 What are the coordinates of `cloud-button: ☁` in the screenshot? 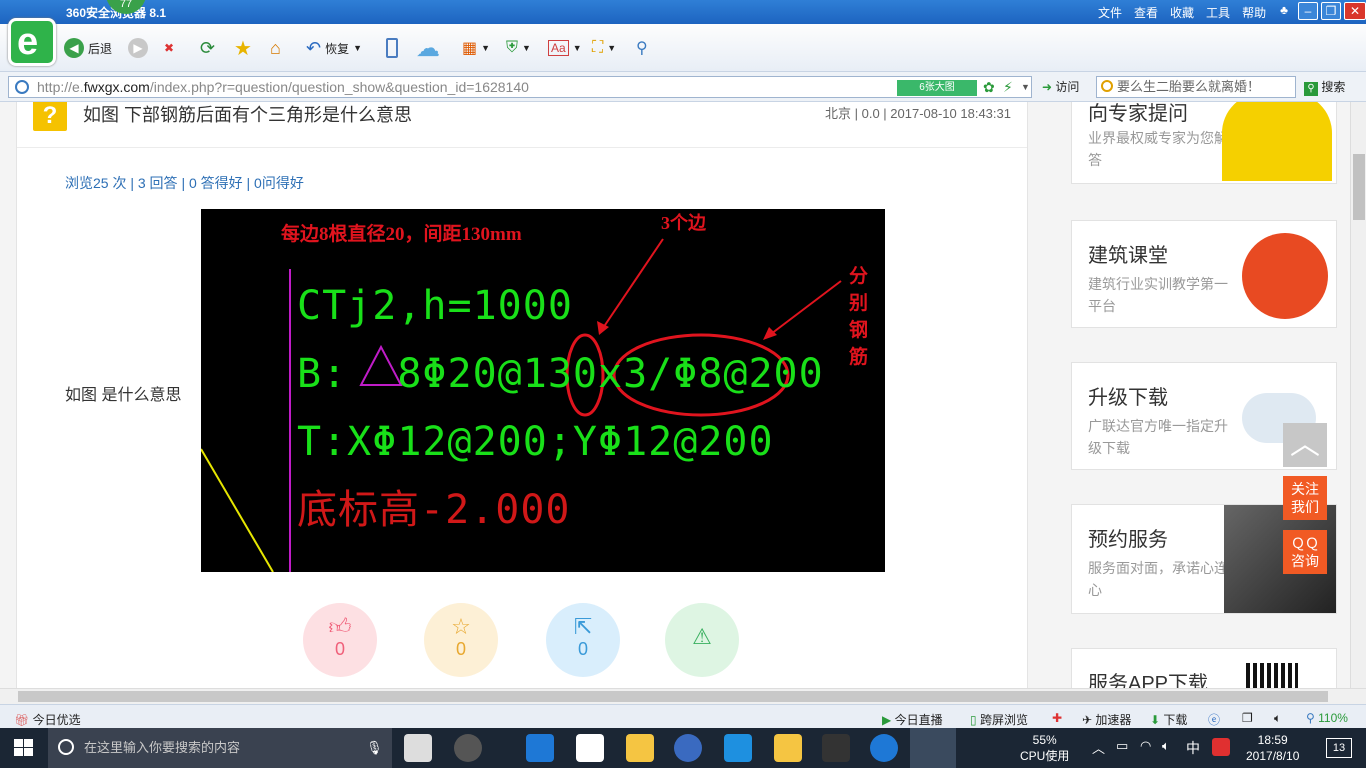 It's located at (428, 48).